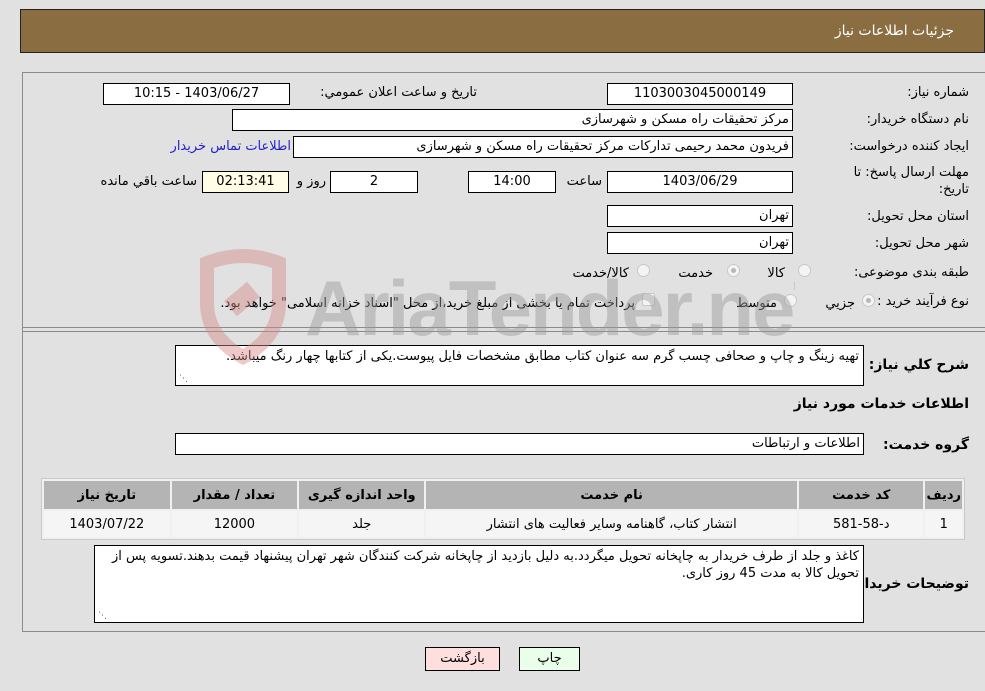 This screenshot has height=691, width=985. I want to click on deadline-label-line1: مهلت ارسال پاسخ: تا, so click(911, 172).